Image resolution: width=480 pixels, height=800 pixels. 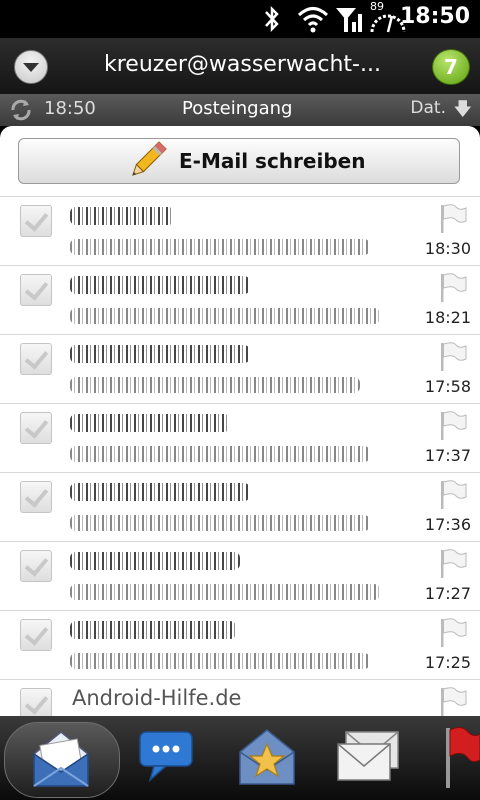 I want to click on unread-count-badge: 7, so click(x=451, y=67).